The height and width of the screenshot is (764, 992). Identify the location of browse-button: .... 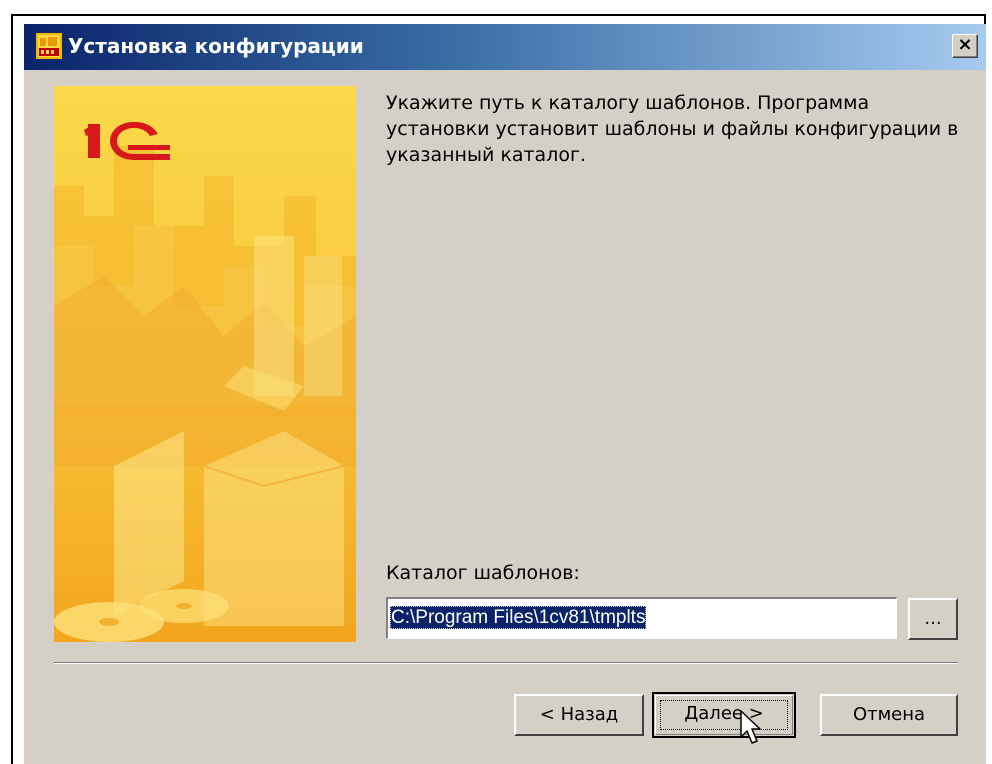
(933, 619).